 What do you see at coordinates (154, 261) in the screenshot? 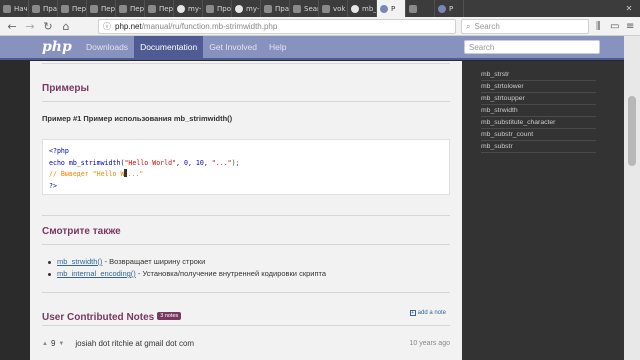
I see `see-also-description: - Возвращает ширину строки` at bounding box center [154, 261].